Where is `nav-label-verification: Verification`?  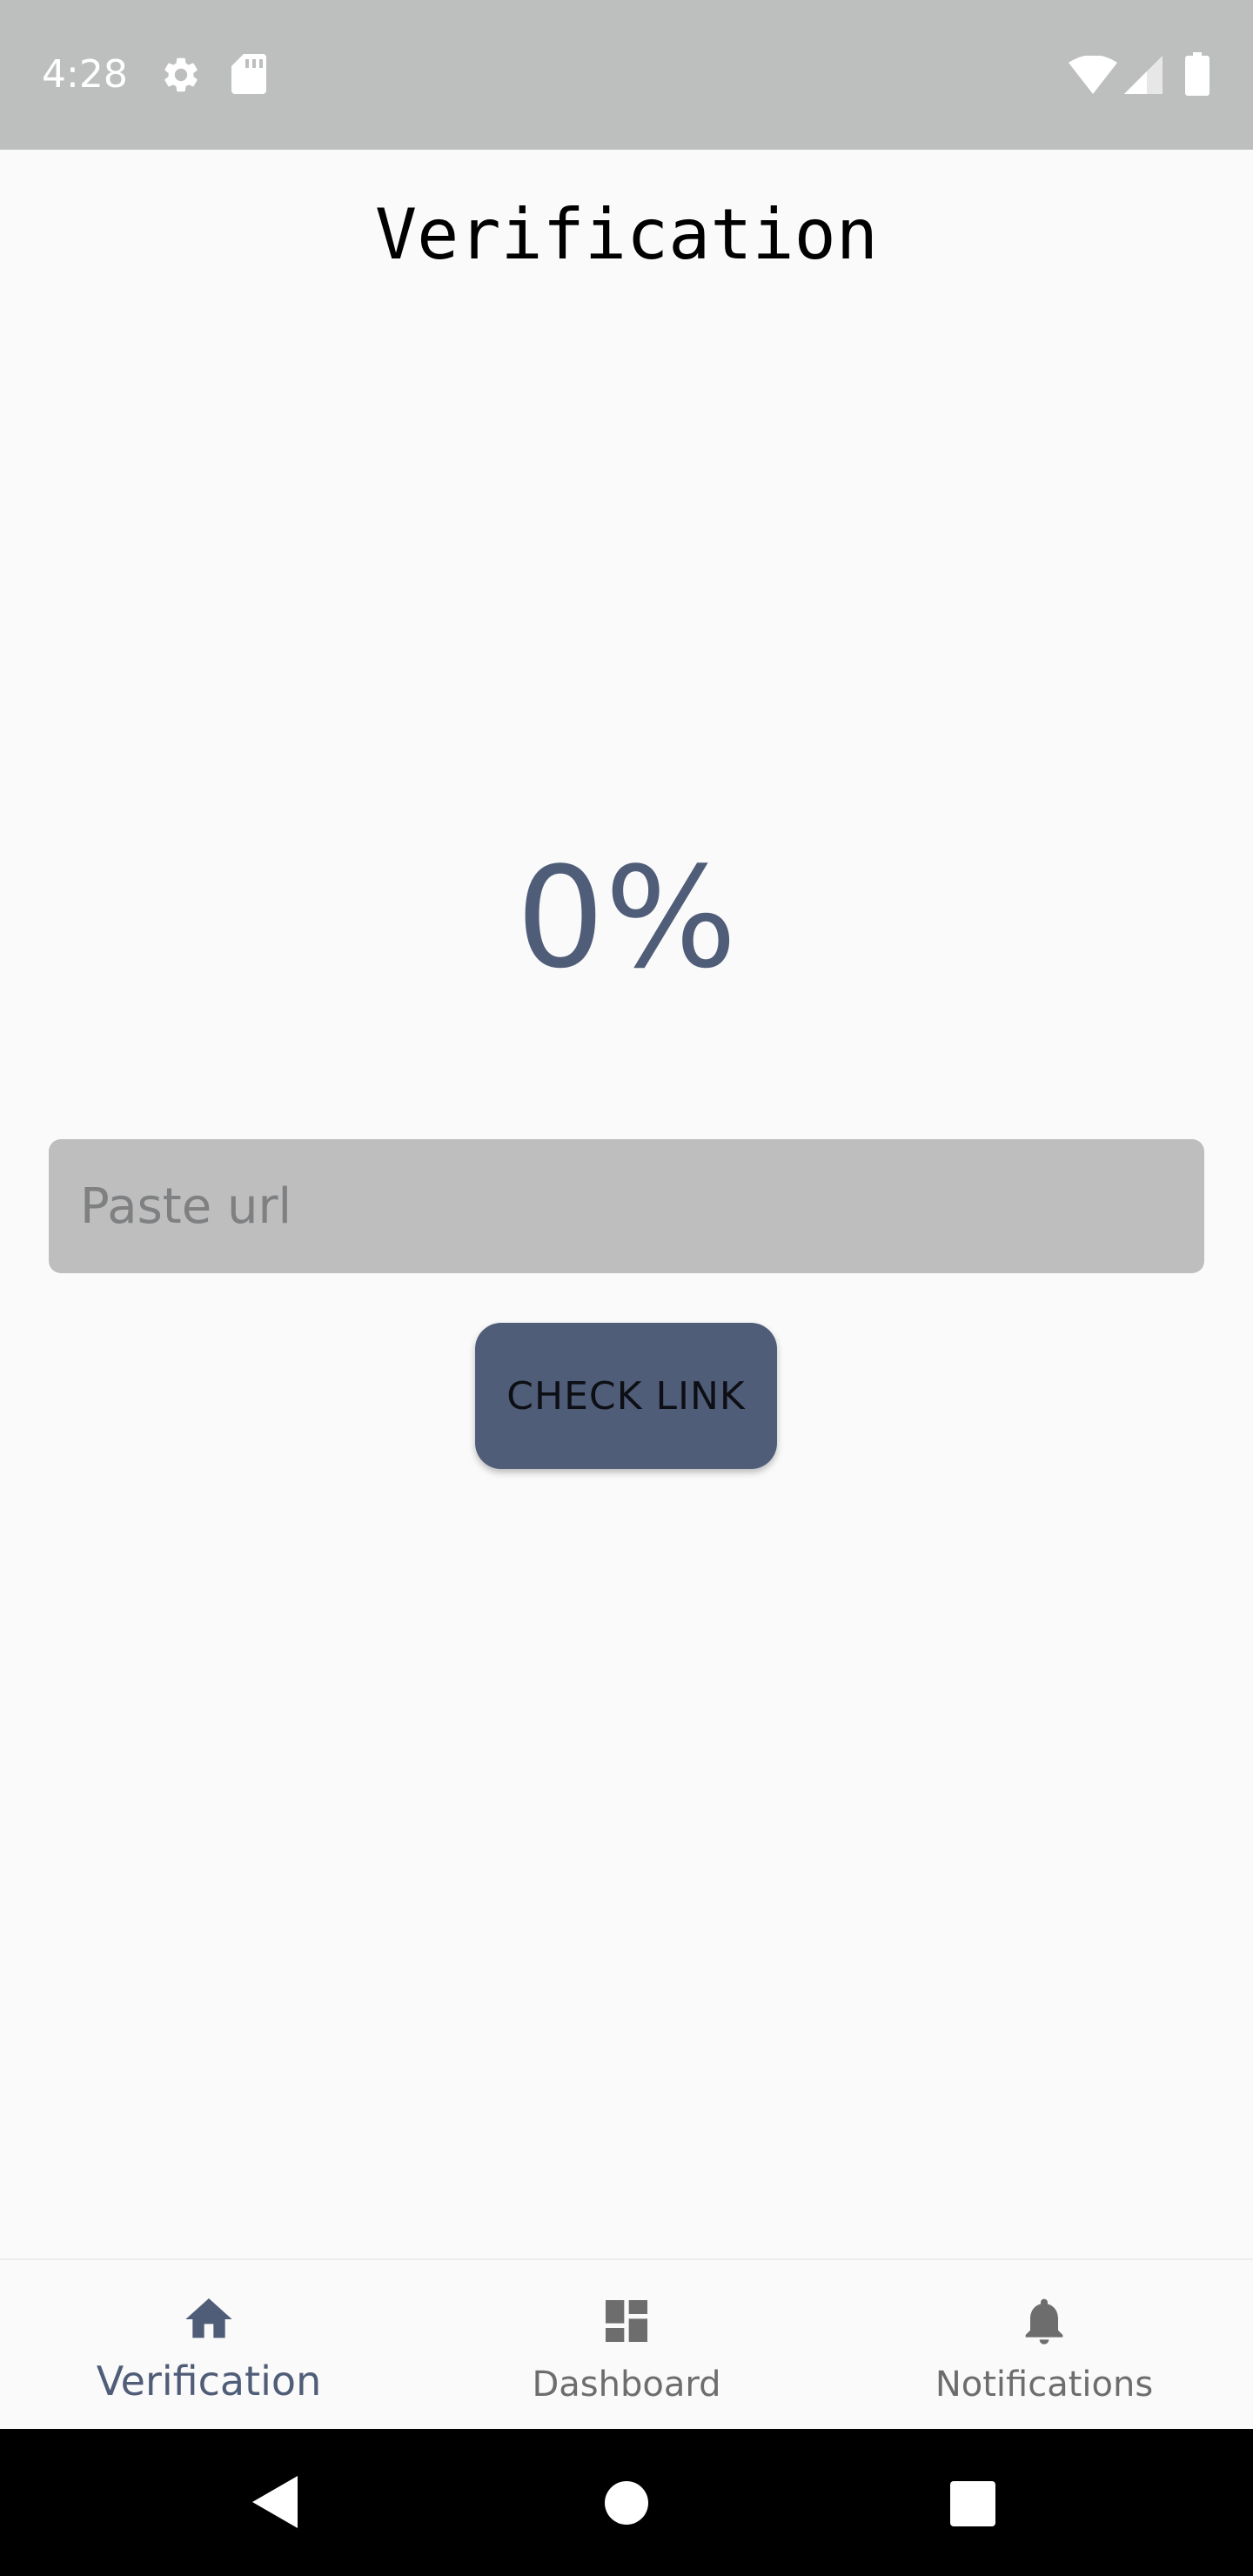 nav-label-verification: Verification is located at coordinates (209, 2381).